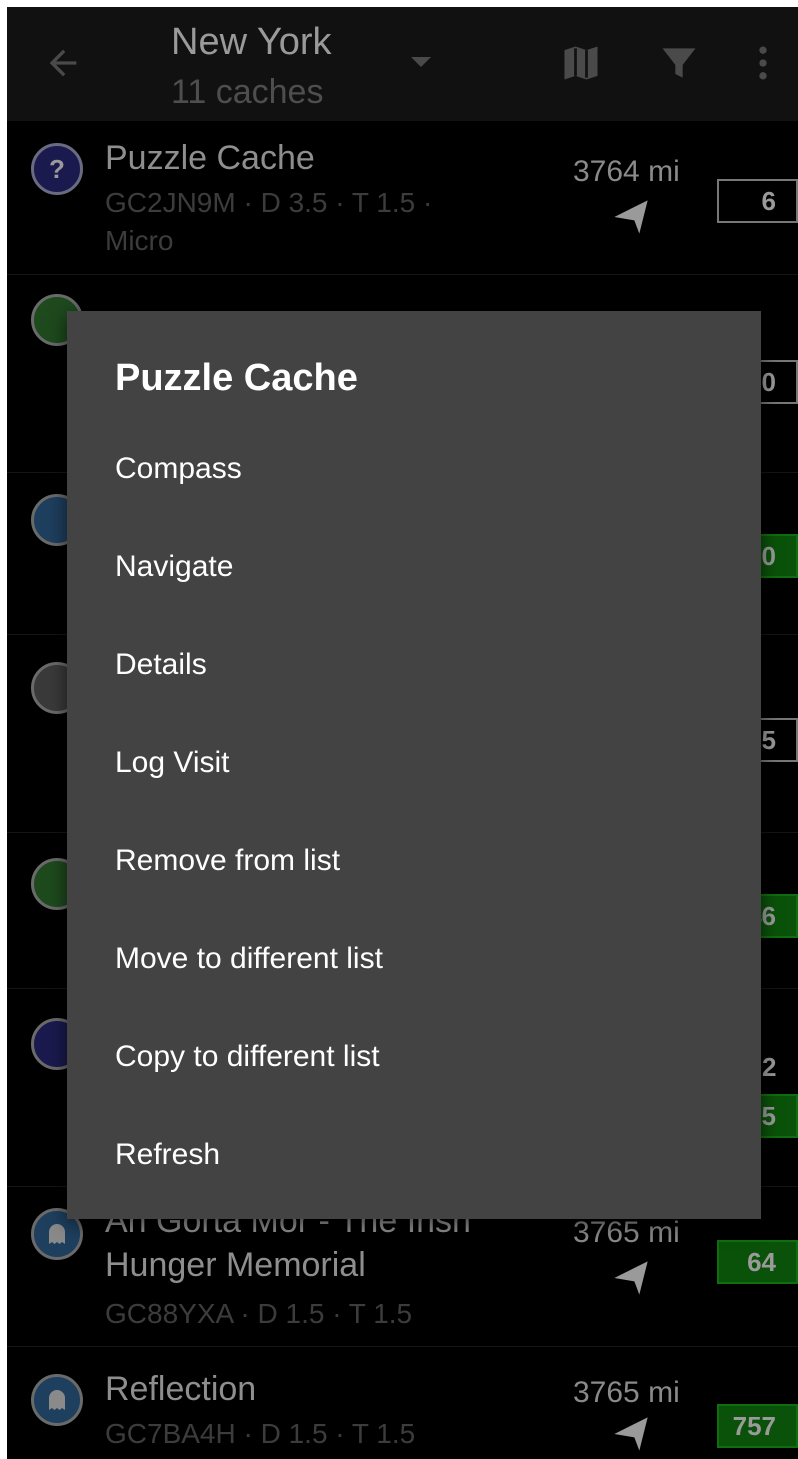 The image size is (798, 1459). I want to click on cache-name: Reflection, so click(181, 1389).